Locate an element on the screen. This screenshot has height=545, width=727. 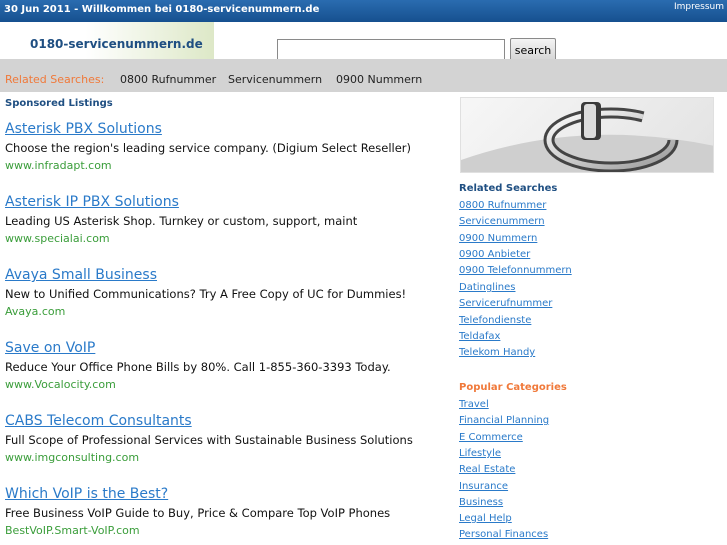
site-name: 0180-servicenummern.de is located at coordinates (116, 44).